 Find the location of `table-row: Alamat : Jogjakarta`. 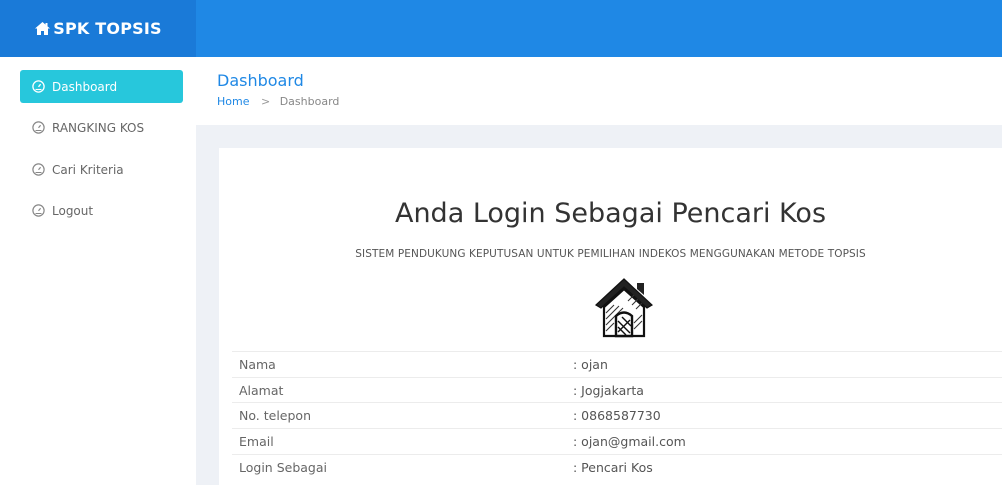

table-row: Alamat : Jogjakarta is located at coordinates (617, 389).